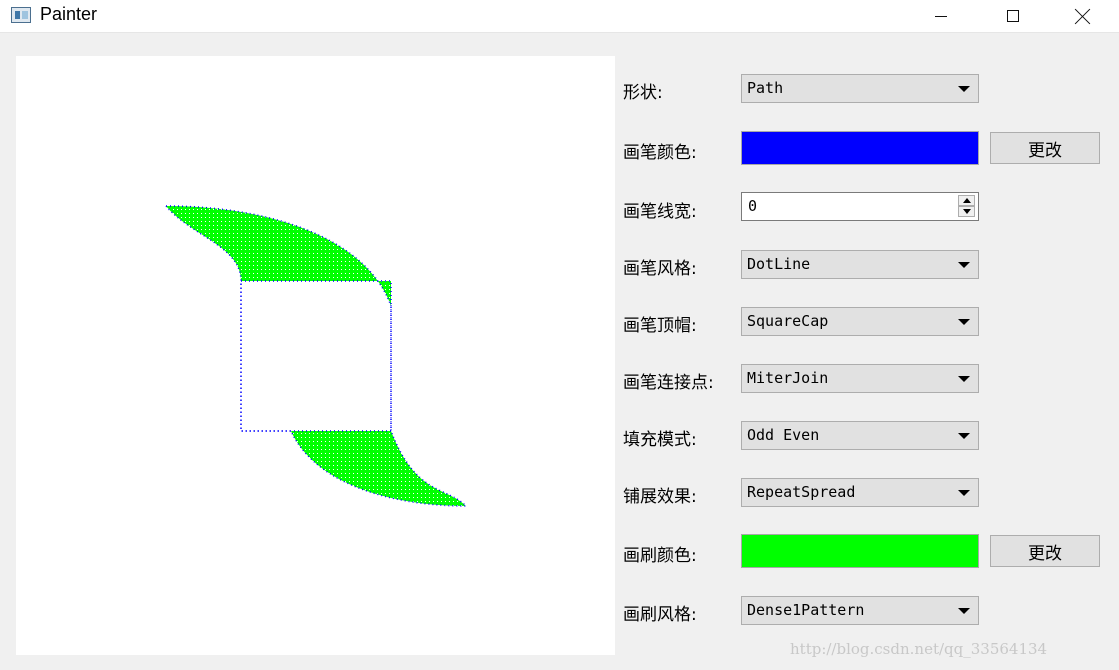  What do you see at coordinates (668, 383) in the screenshot?
I see `pen-join-label: 画笔连接点:` at bounding box center [668, 383].